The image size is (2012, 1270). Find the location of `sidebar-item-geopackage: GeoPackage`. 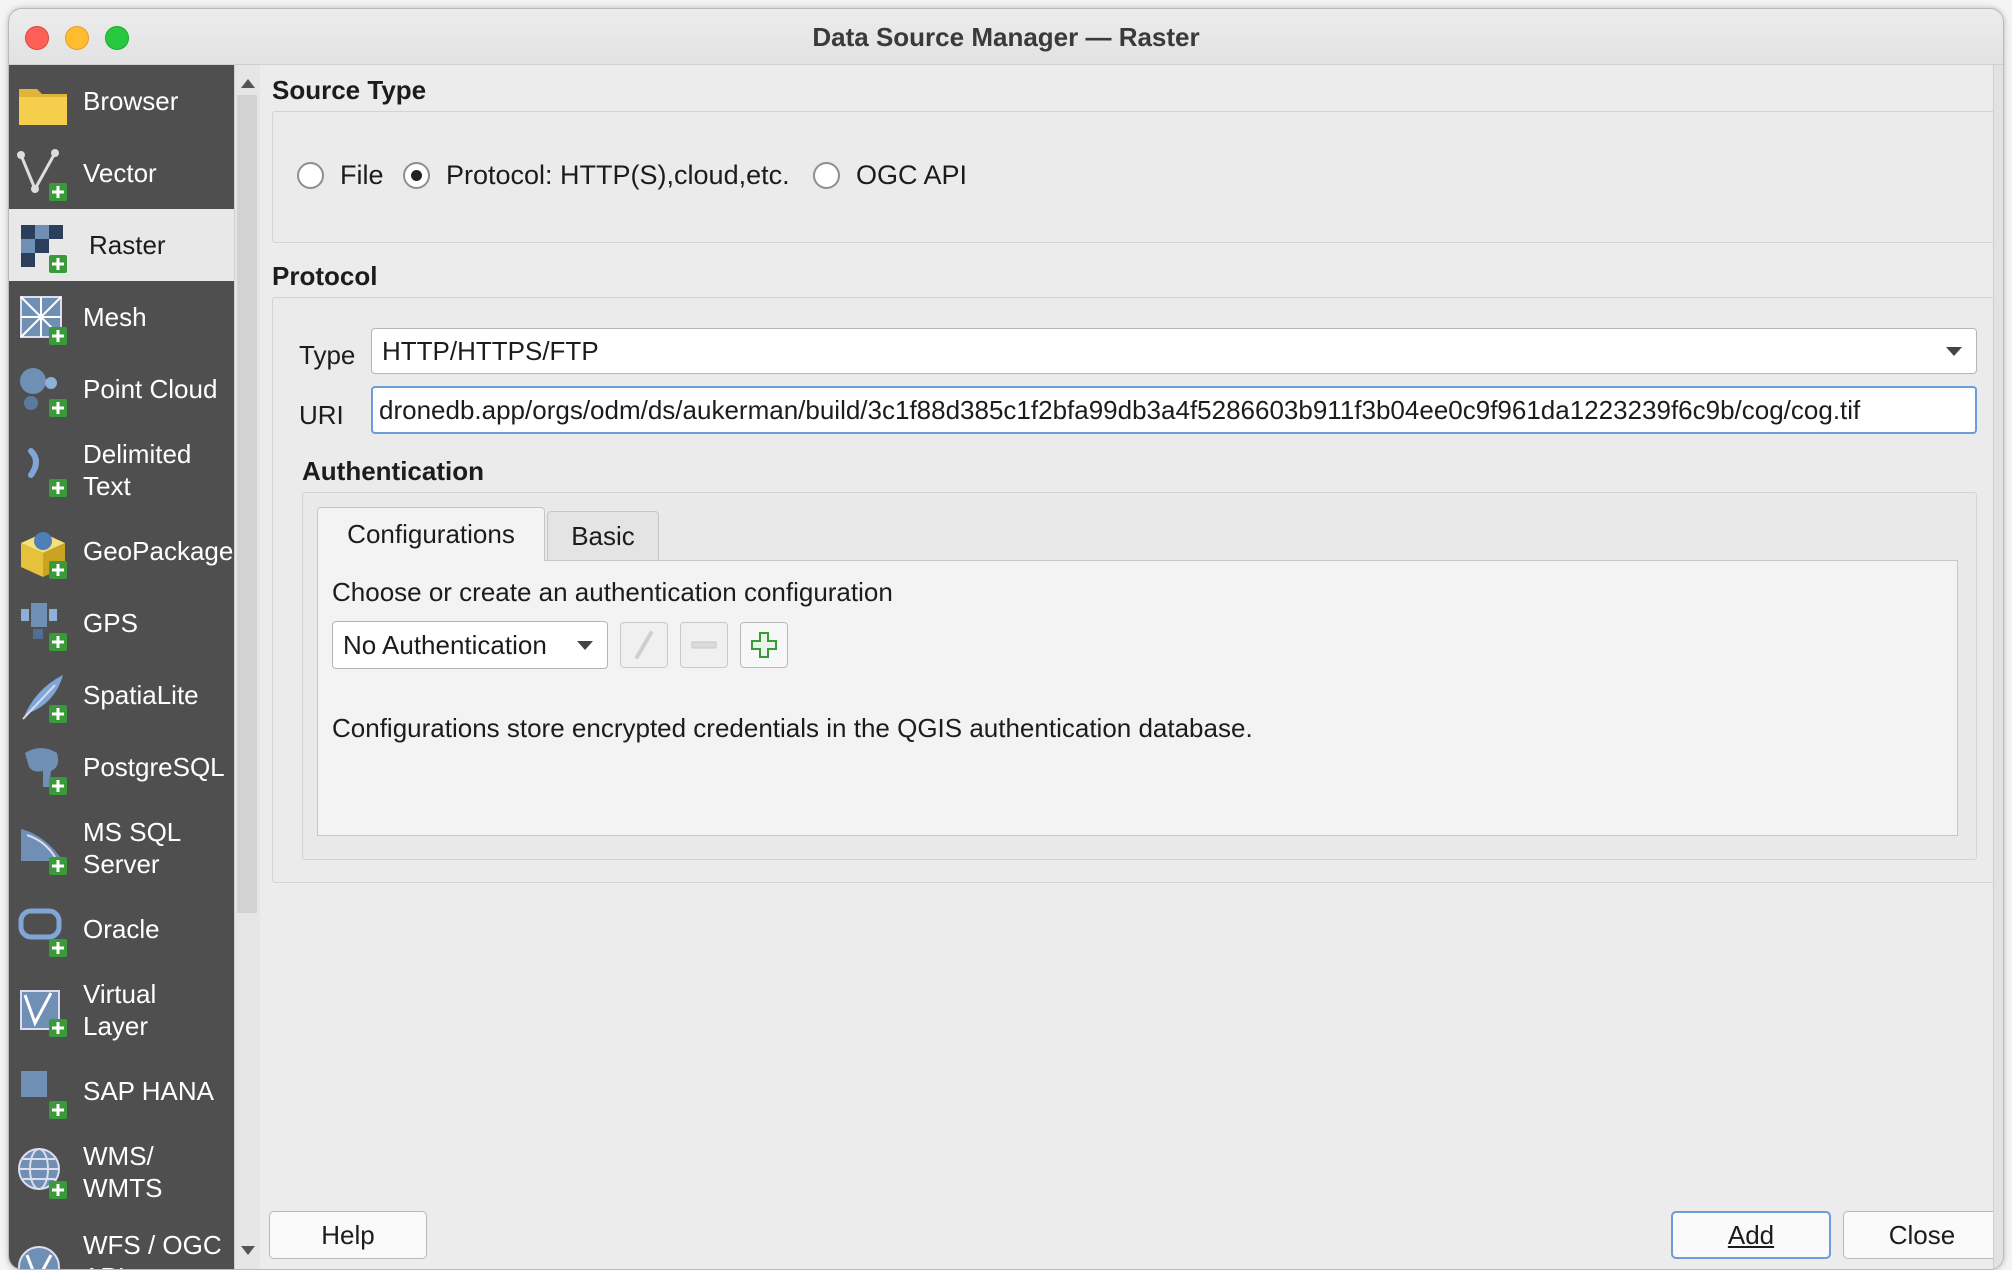

sidebar-item-geopackage: GeoPackage is located at coordinates (121, 551).